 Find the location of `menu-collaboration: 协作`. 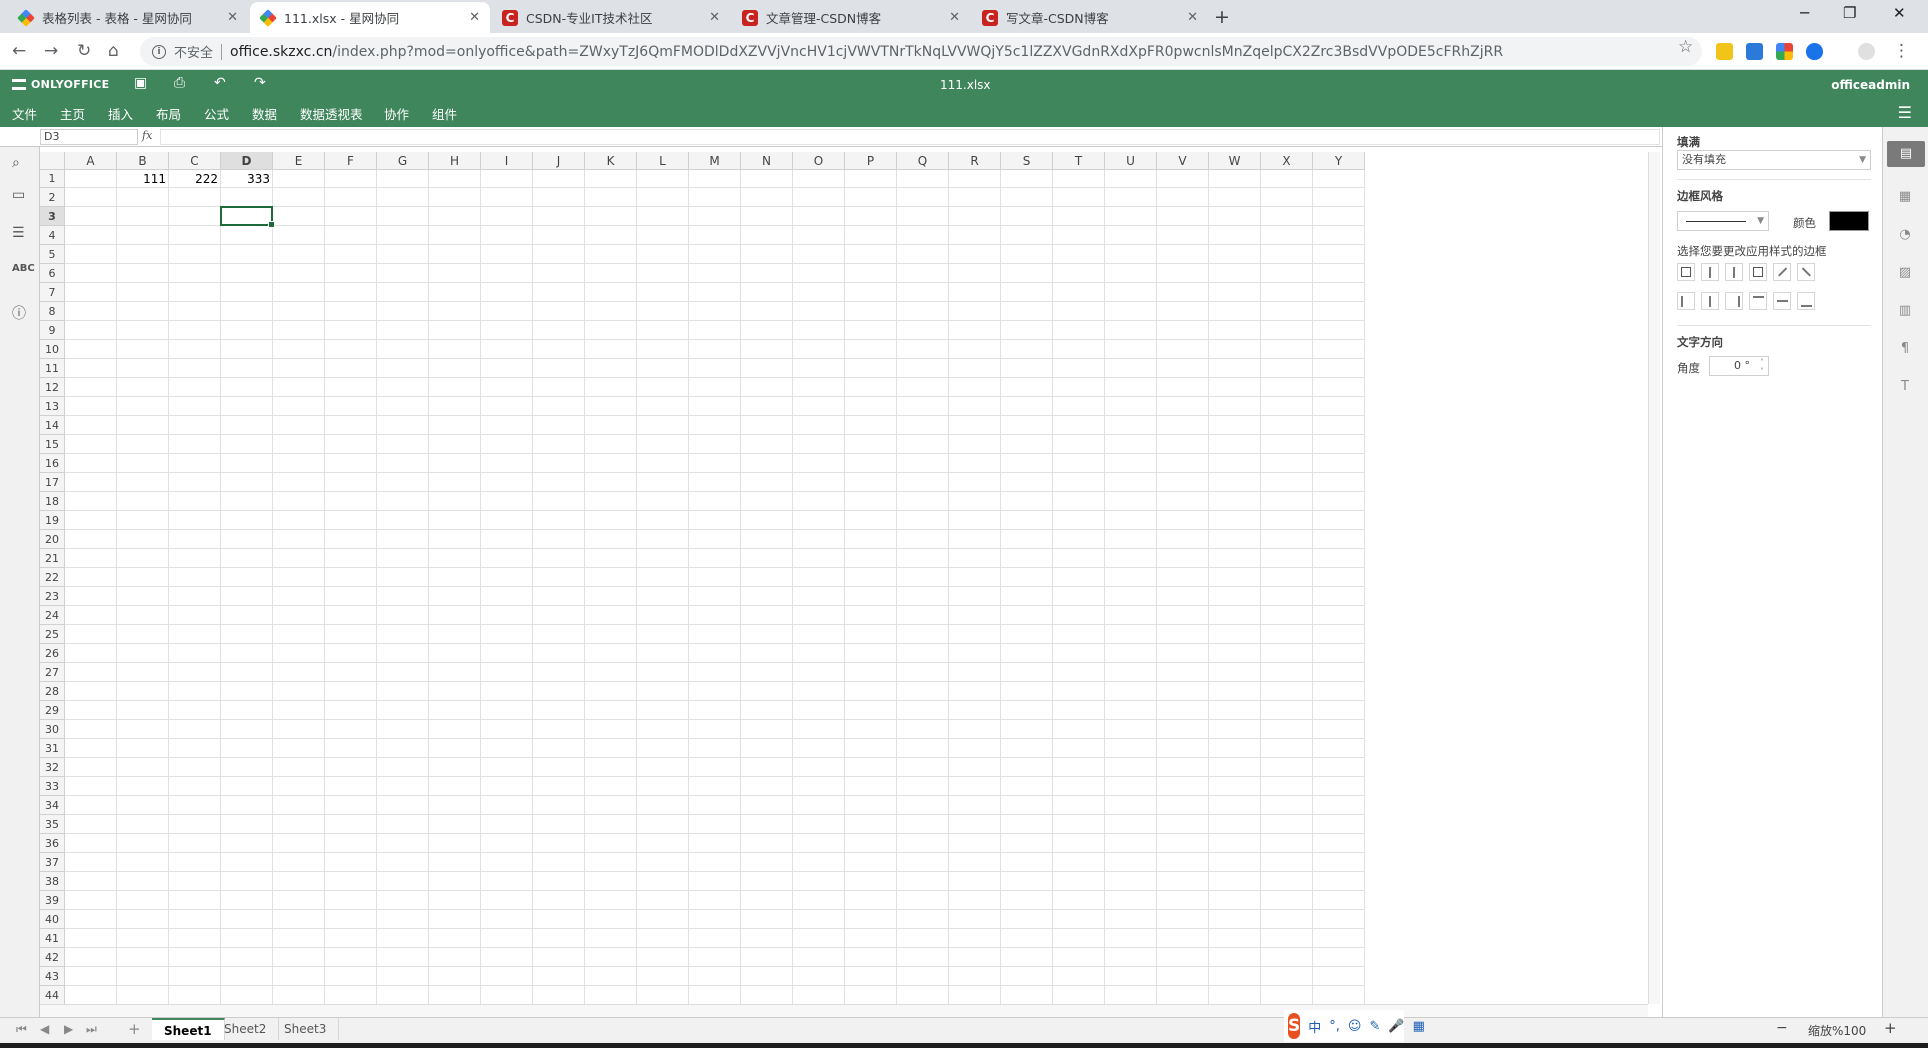

menu-collaboration: 协作 is located at coordinates (396, 113).